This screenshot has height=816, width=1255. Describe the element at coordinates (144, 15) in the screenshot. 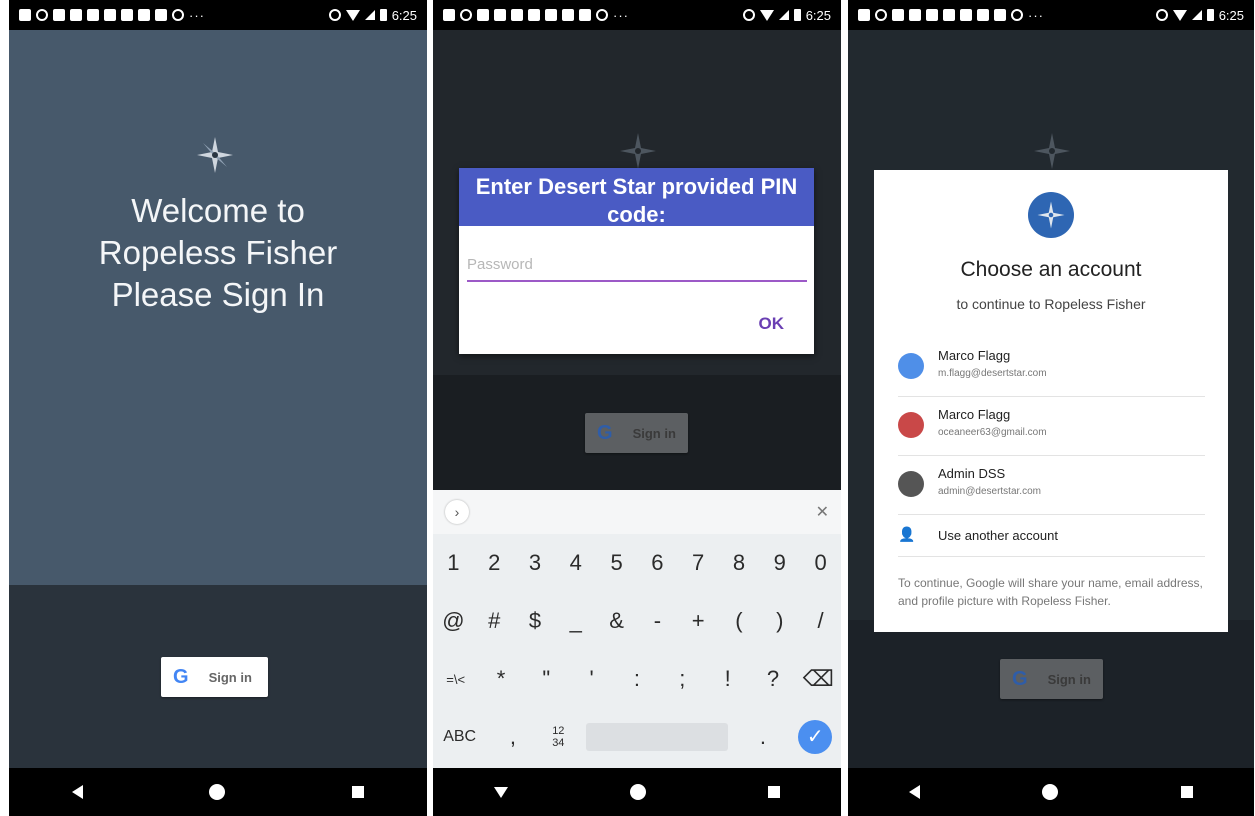

I see `gallery-icon` at that location.